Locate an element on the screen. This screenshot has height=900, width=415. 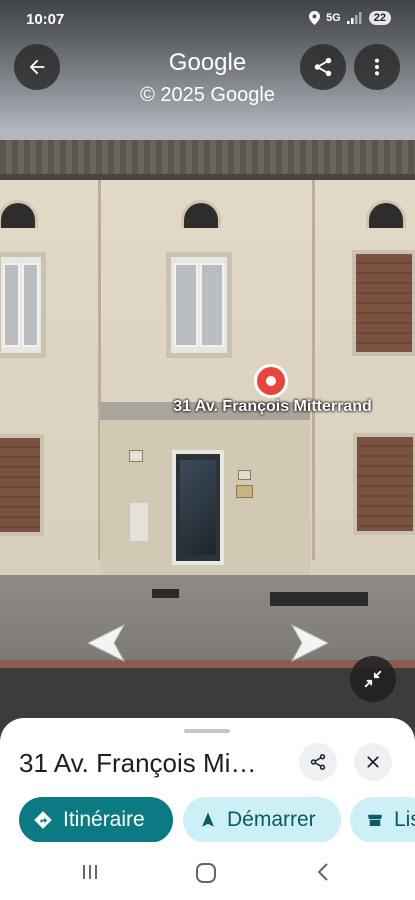
navigation-icon is located at coordinates (208, 820).